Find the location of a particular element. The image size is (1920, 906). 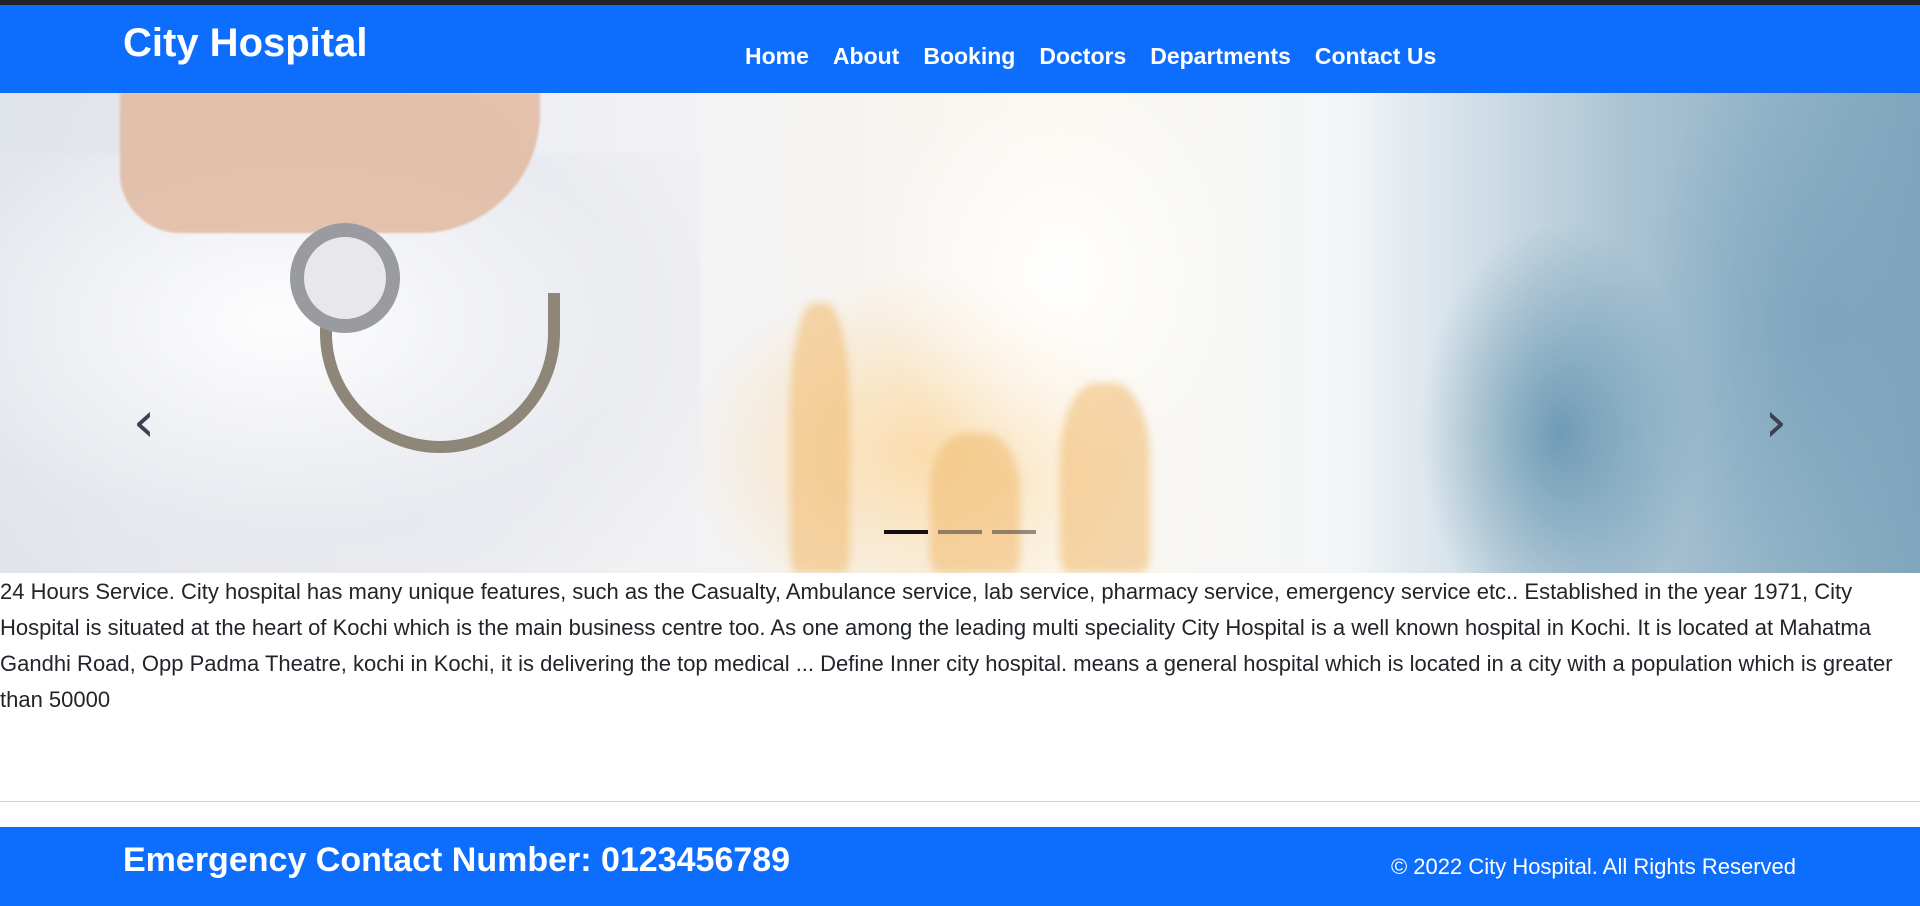

nav-link-booking: Booking is located at coordinates (969, 56).